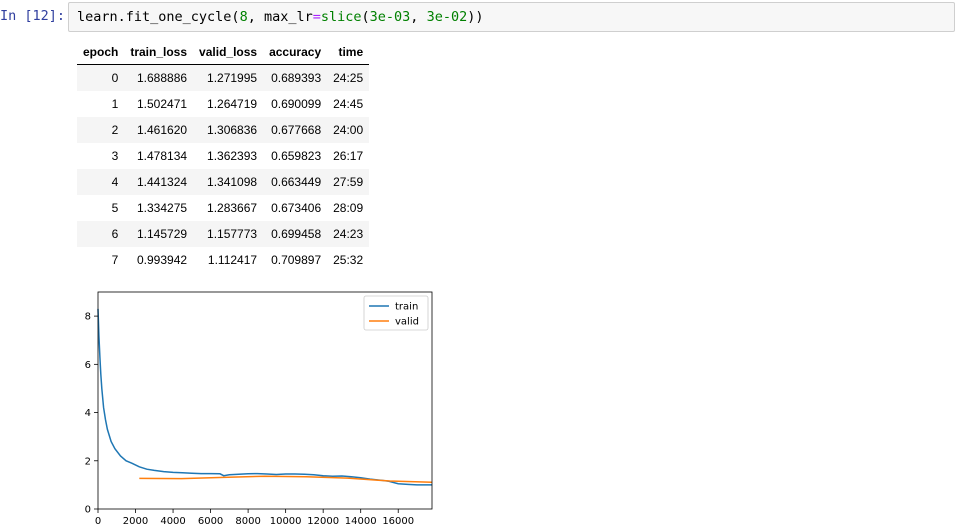 The width and height of the screenshot is (955, 529). I want to click on table-row: 0 1.688886 1.271995 0.689393 24:25, so click(223, 77).